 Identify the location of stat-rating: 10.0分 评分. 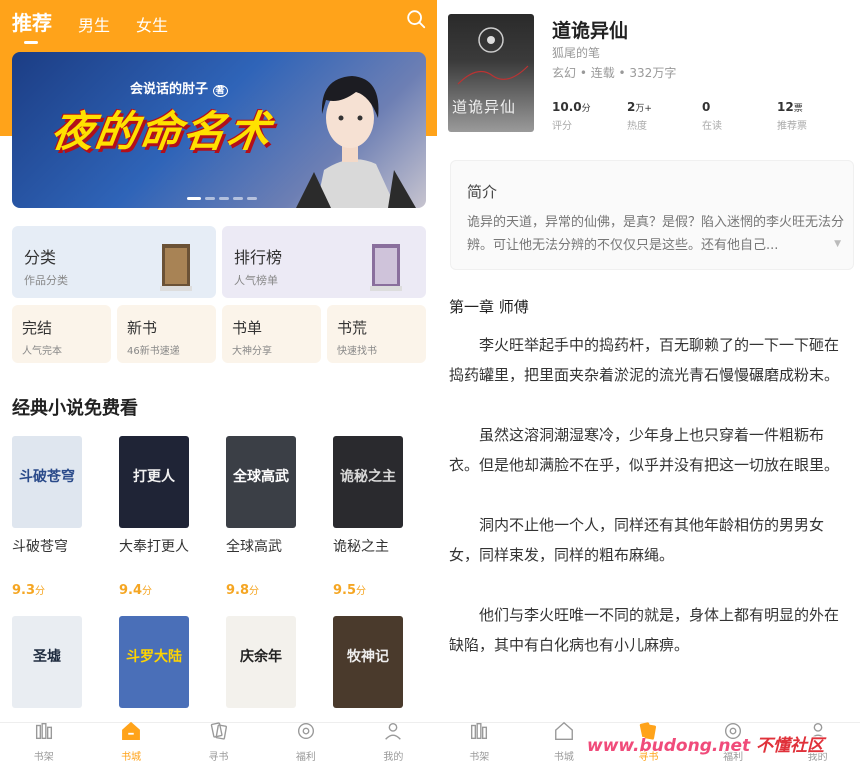
(589, 116).